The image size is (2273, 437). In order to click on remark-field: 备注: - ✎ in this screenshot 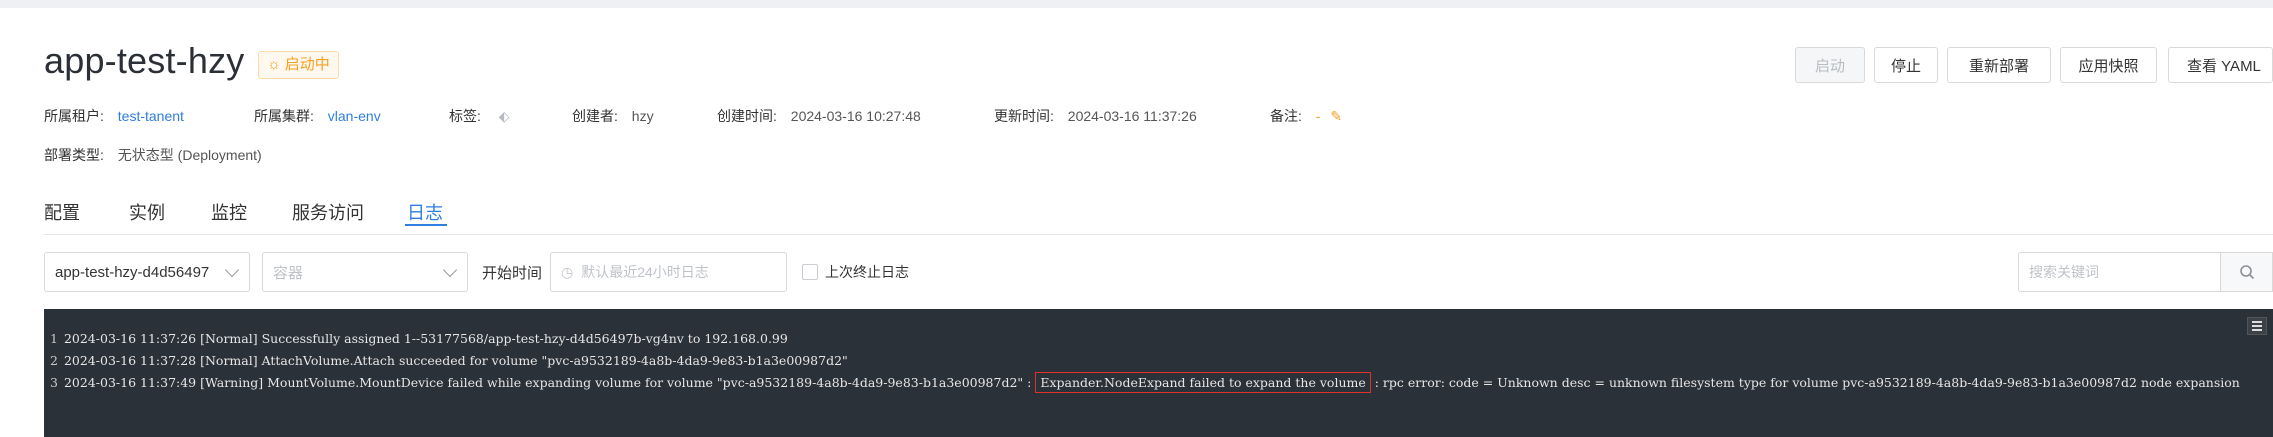, I will do `click(1306, 116)`.